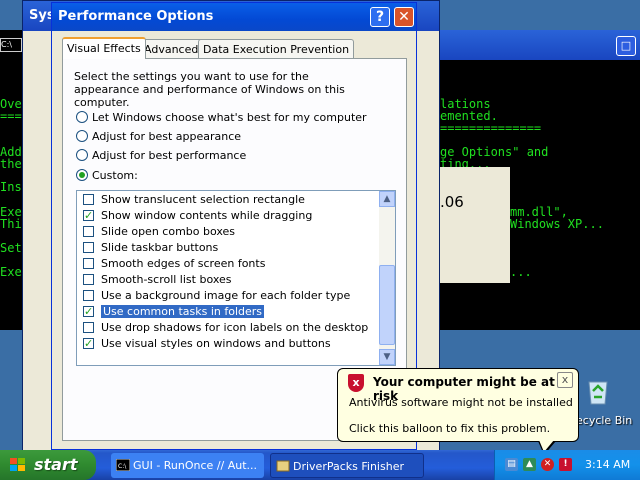  I want to click on console-window-icon: C:\, so click(11, 45).